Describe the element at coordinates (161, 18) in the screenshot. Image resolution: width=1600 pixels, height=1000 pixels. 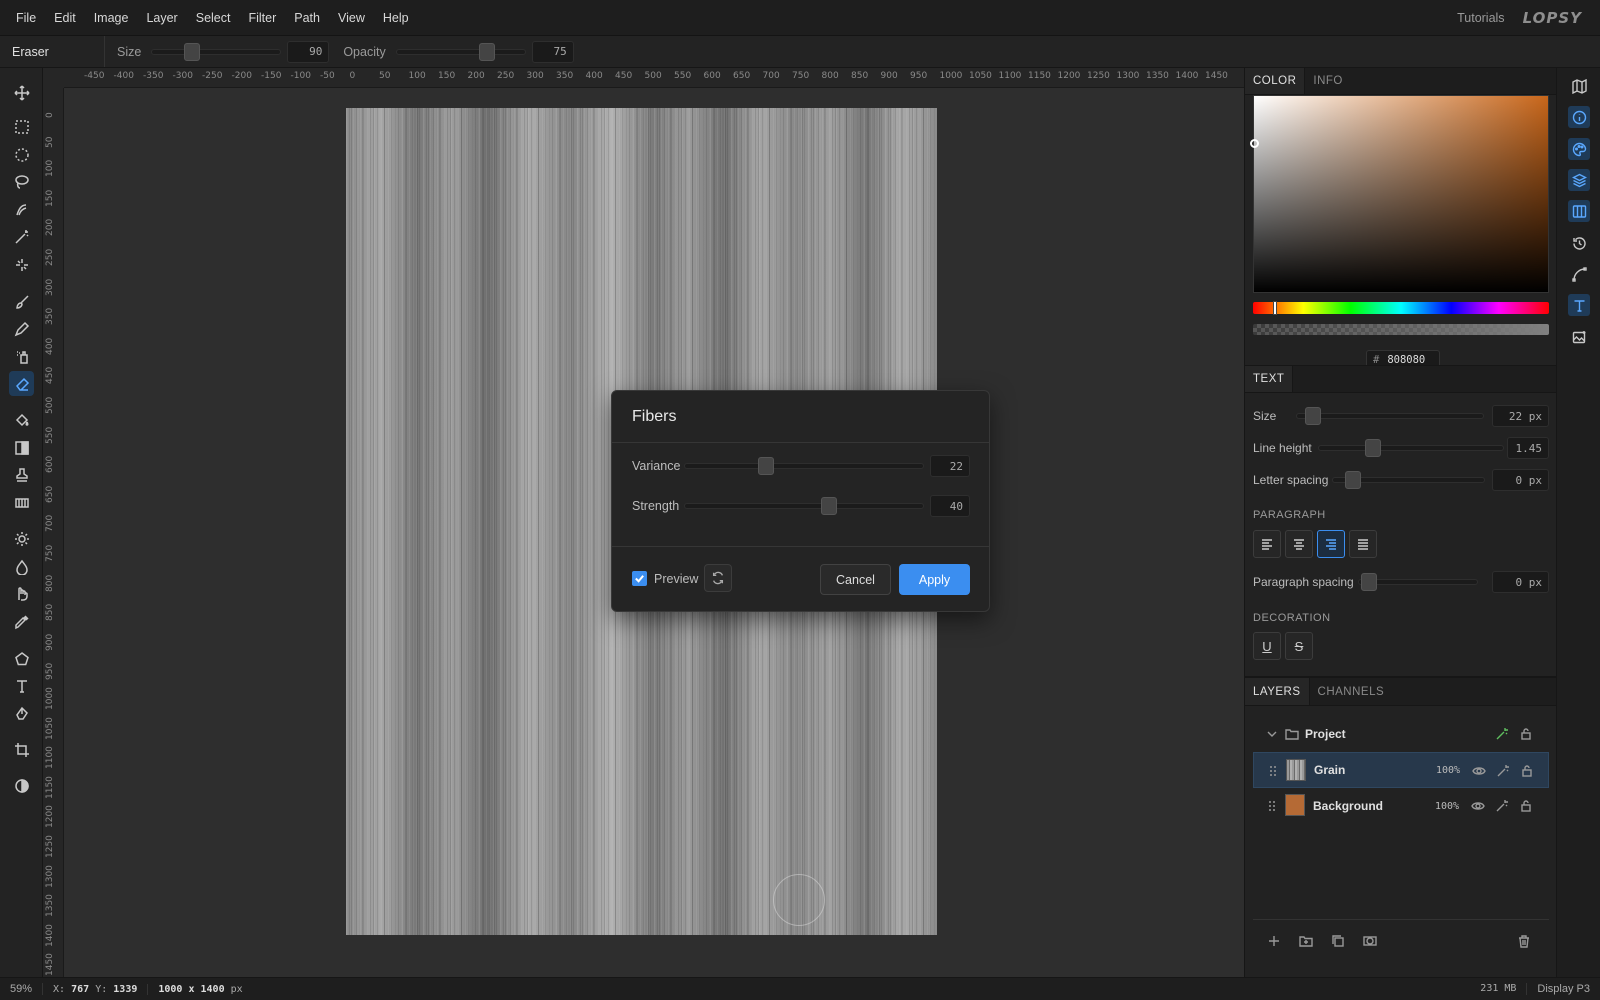
I see `menu-layer: Layer` at that location.